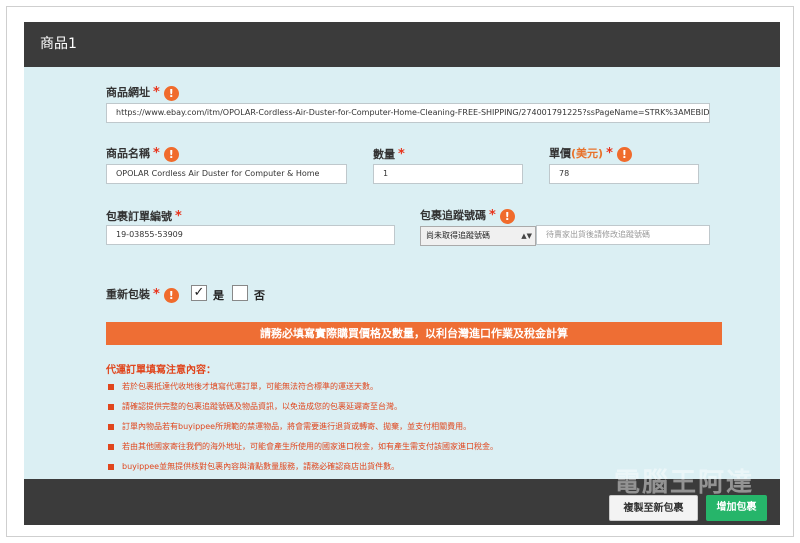 The height and width of the screenshot is (543, 800). What do you see at coordinates (402, 44) in the screenshot?
I see `product-header: 商品1` at bounding box center [402, 44].